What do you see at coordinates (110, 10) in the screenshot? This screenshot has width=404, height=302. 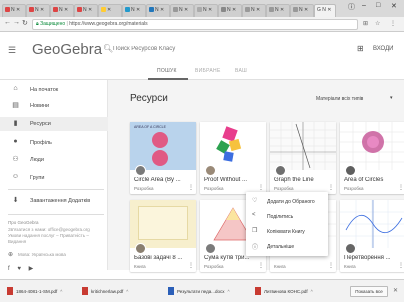 I see `browser-tab: ✕` at bounding box center [110, 10].